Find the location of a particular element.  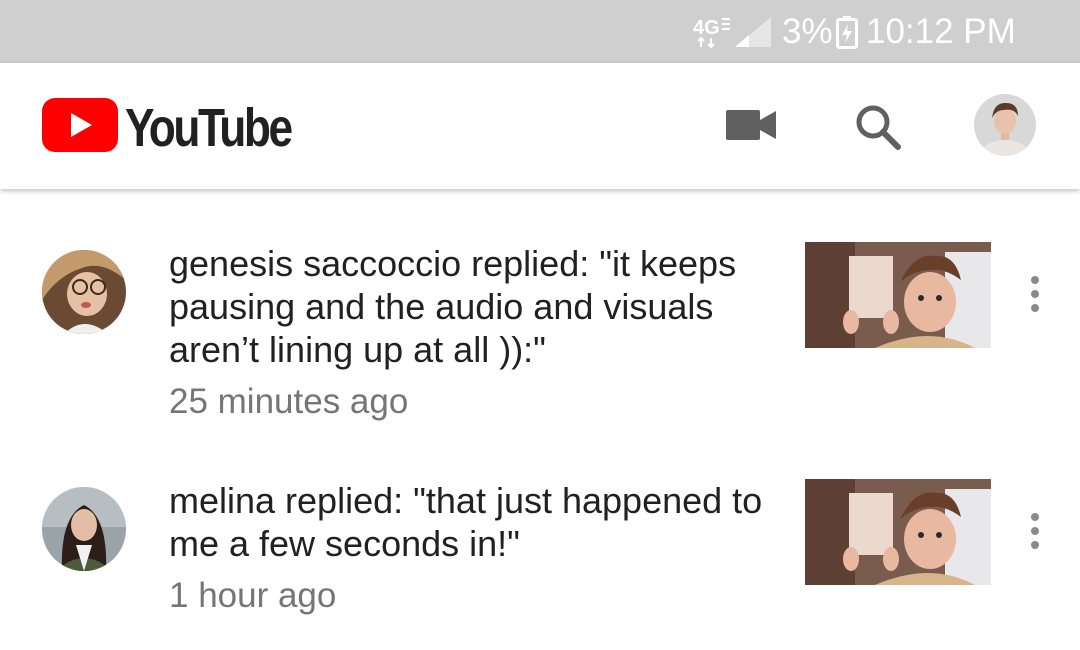

search-icon is located at coordinates (878, 127).